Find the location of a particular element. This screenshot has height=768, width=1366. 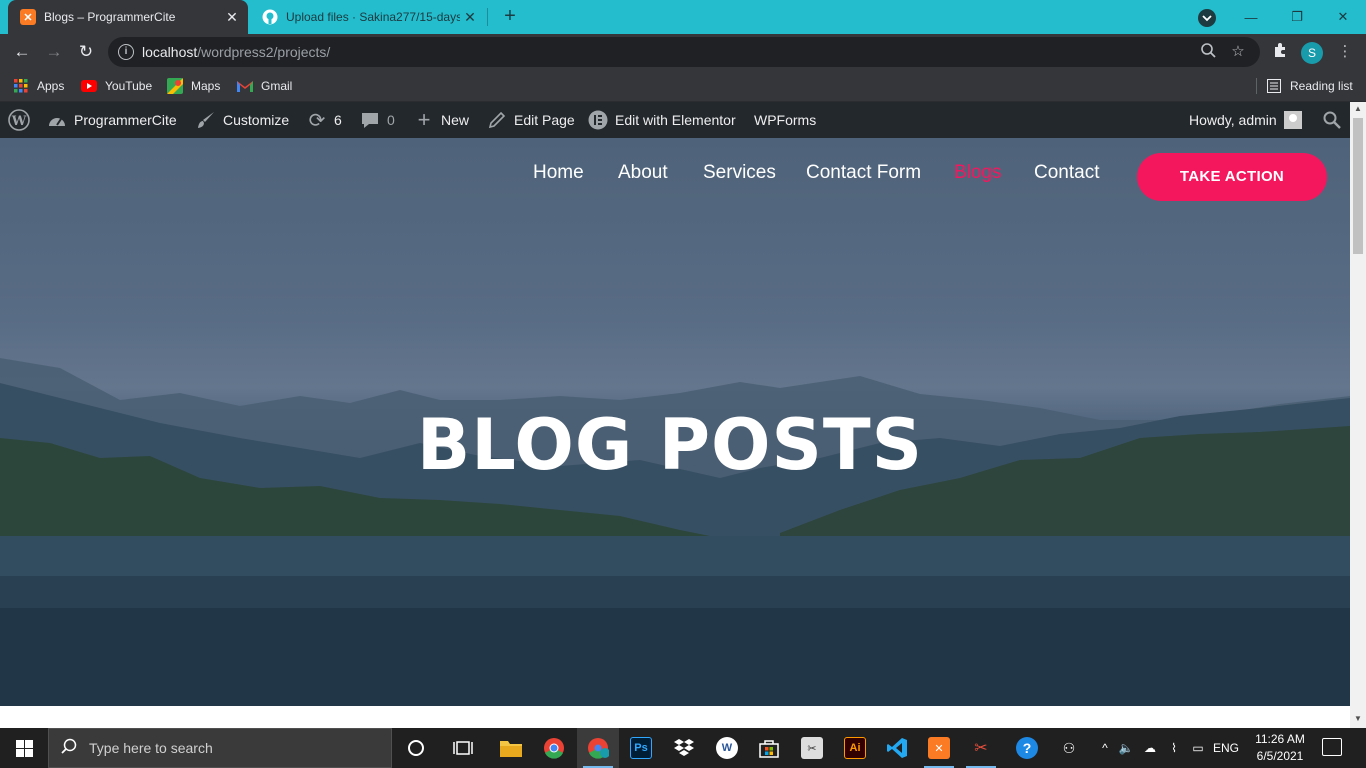

bookmark-gmail: Gmail is located at coordinates (264, 86).